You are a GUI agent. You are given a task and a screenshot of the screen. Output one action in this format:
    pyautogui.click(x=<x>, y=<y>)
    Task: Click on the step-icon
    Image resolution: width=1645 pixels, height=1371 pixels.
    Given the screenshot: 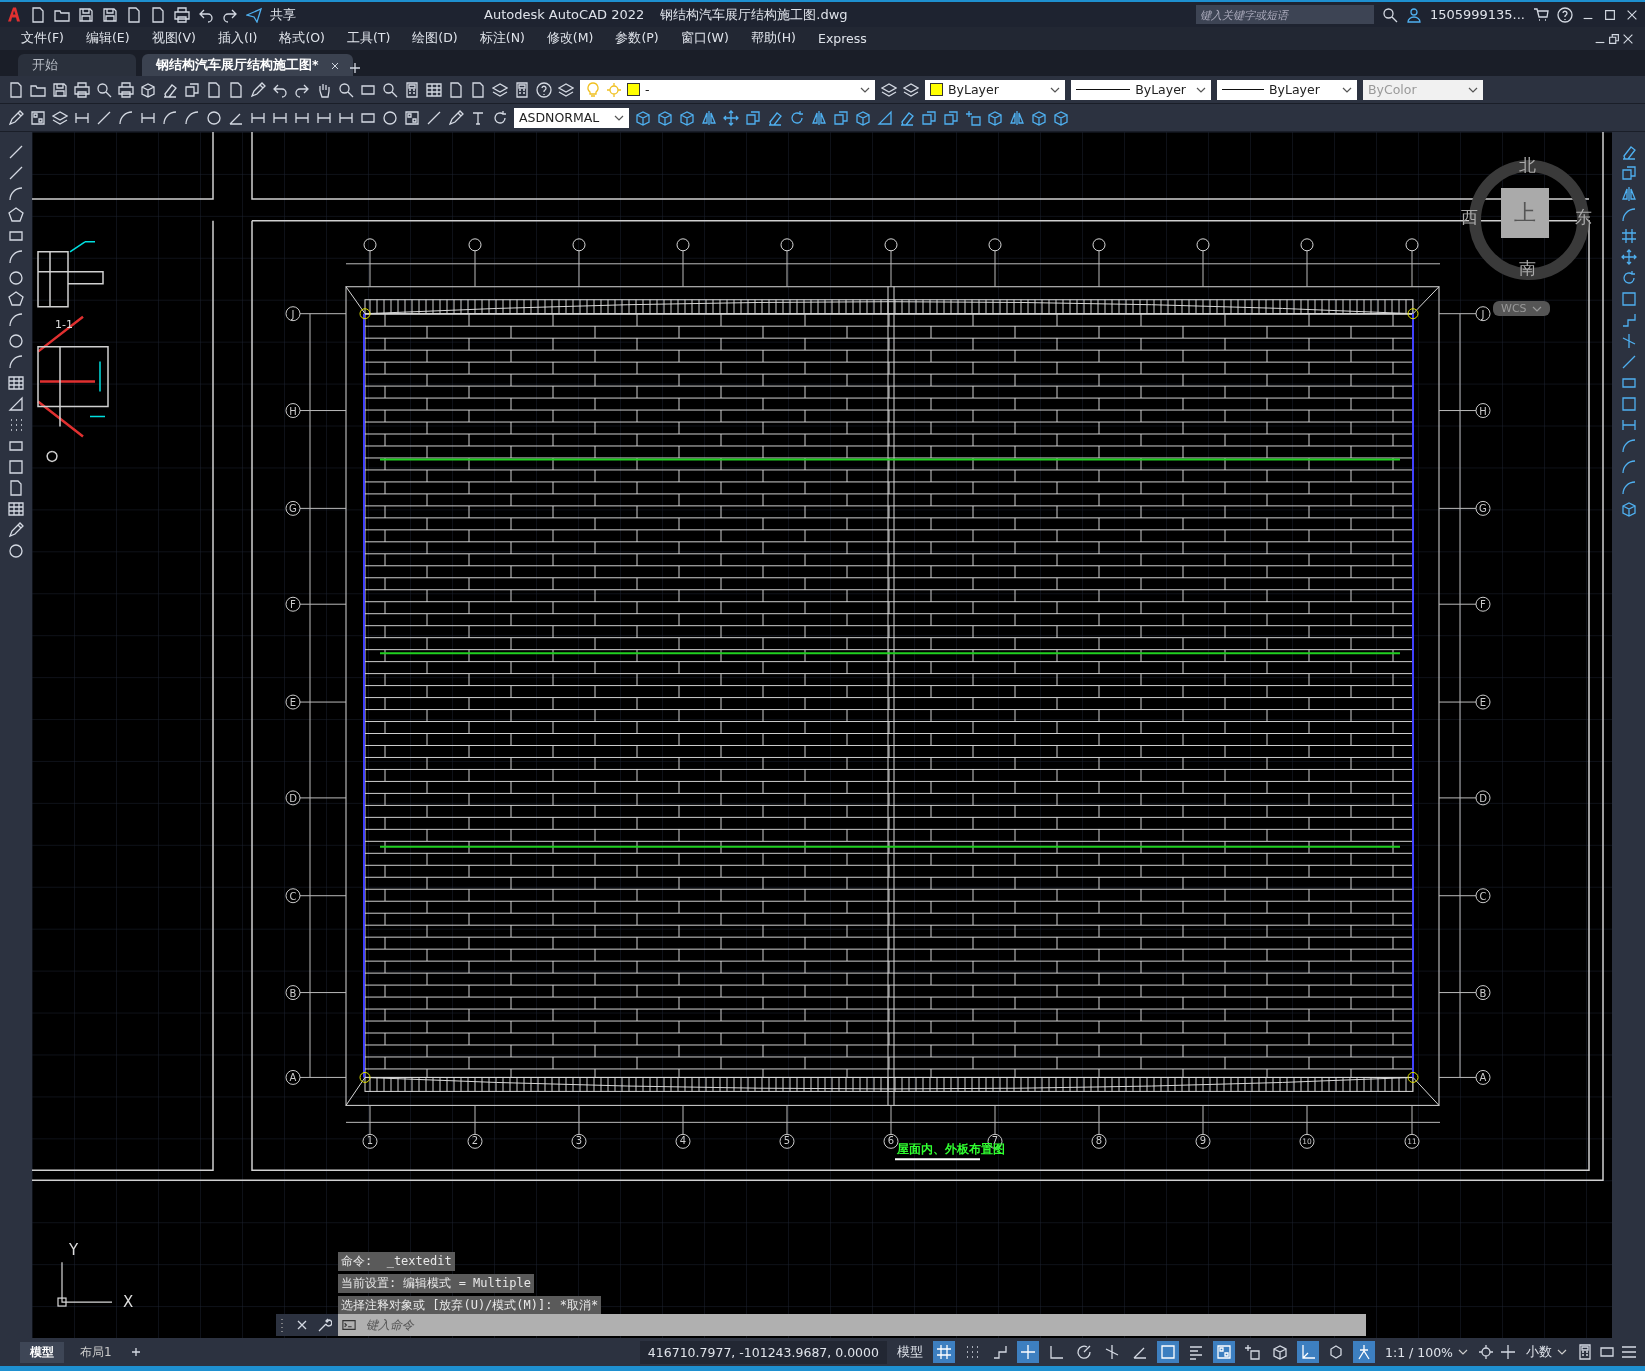 What is the action you would take?
    pyautogui.click(x=1628, y=320)
    